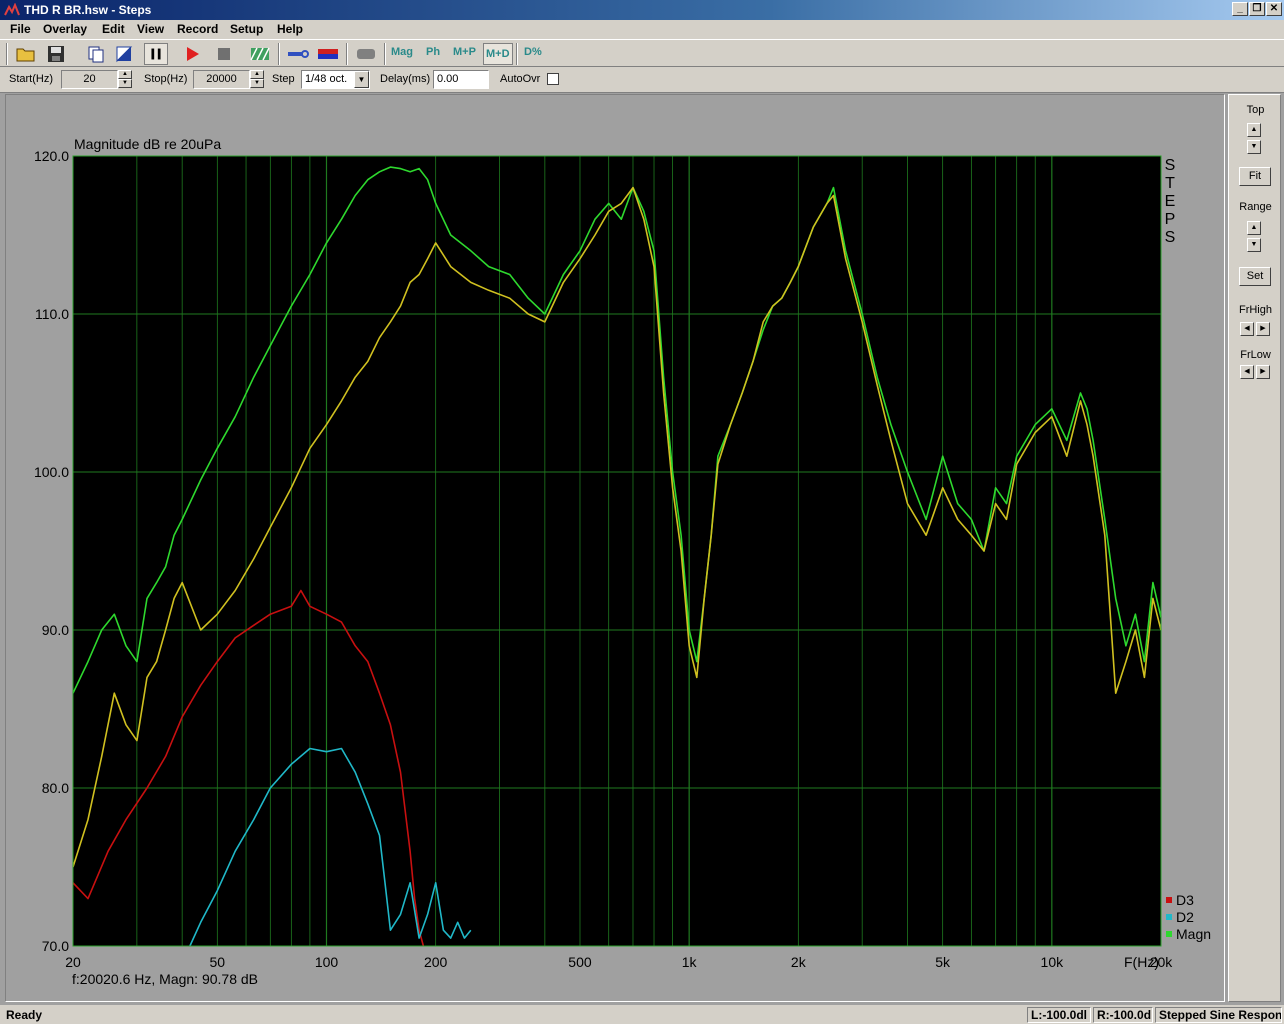  Describe the element at coordinates (1193, 934) in the screenshot. I see `legend-label-magn: Magn` at that location.